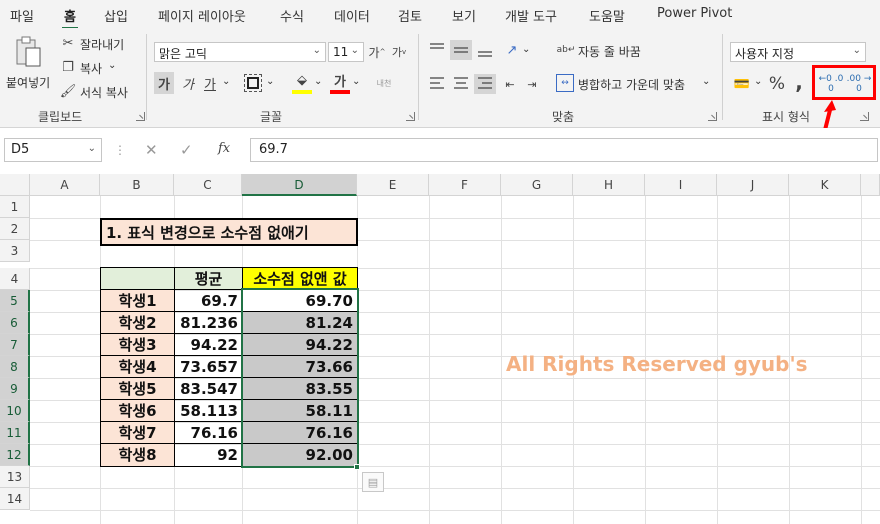  What do you see at coordinates (352, 15) in the screenshot?
I see `tab-data: 데이터` at bounding box center [352, 15].